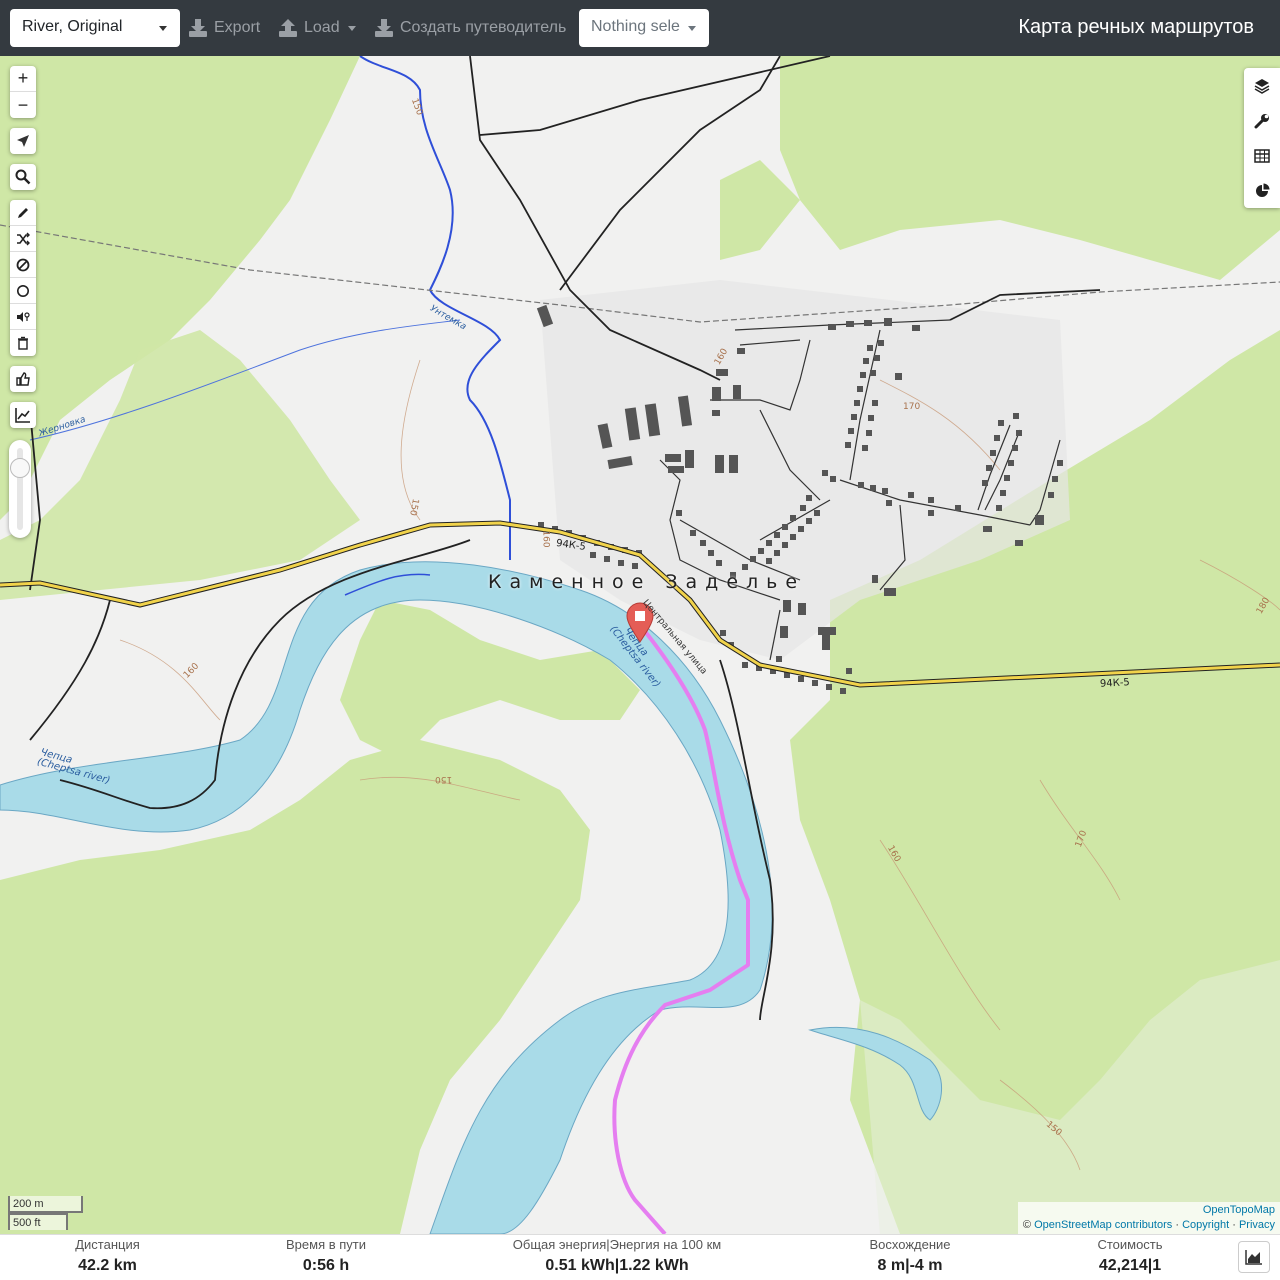 The image size is (1280, 1280). I want to click on layers-button, so click(1262, 85).